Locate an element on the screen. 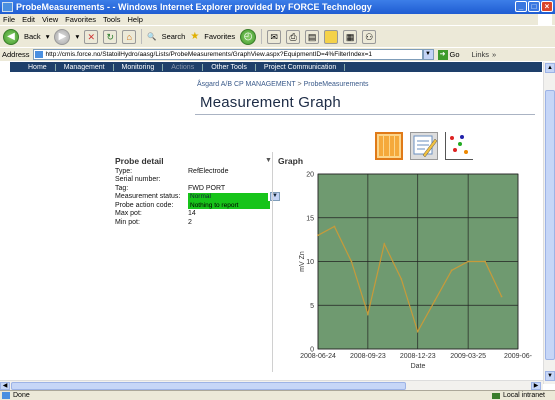 The height and width of the screenshot is (400, 555). probe-value: FWD PORT is located at coordinates (207, 188).